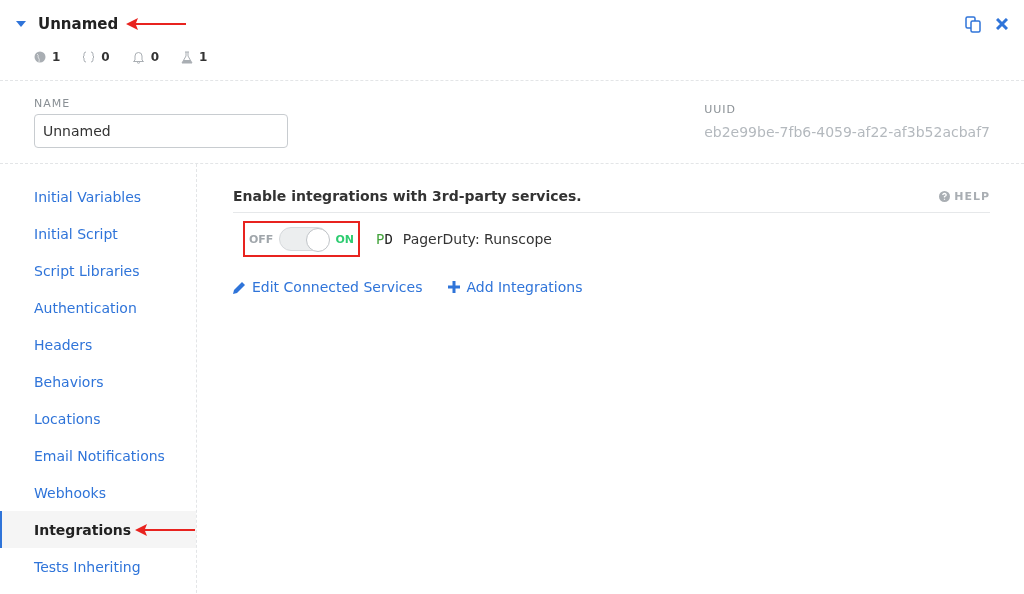 The height and width of the screenshot is (594, 1024). I want to click on sidebar-item: Authentication, so click(85, 307).